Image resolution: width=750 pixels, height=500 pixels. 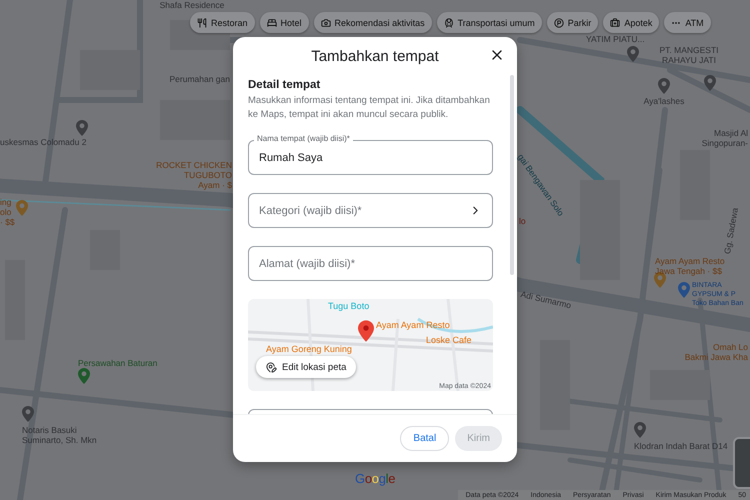 I want to click on field-label: Nama tempat (wajib diisi)*, so click(x=303, y=138).